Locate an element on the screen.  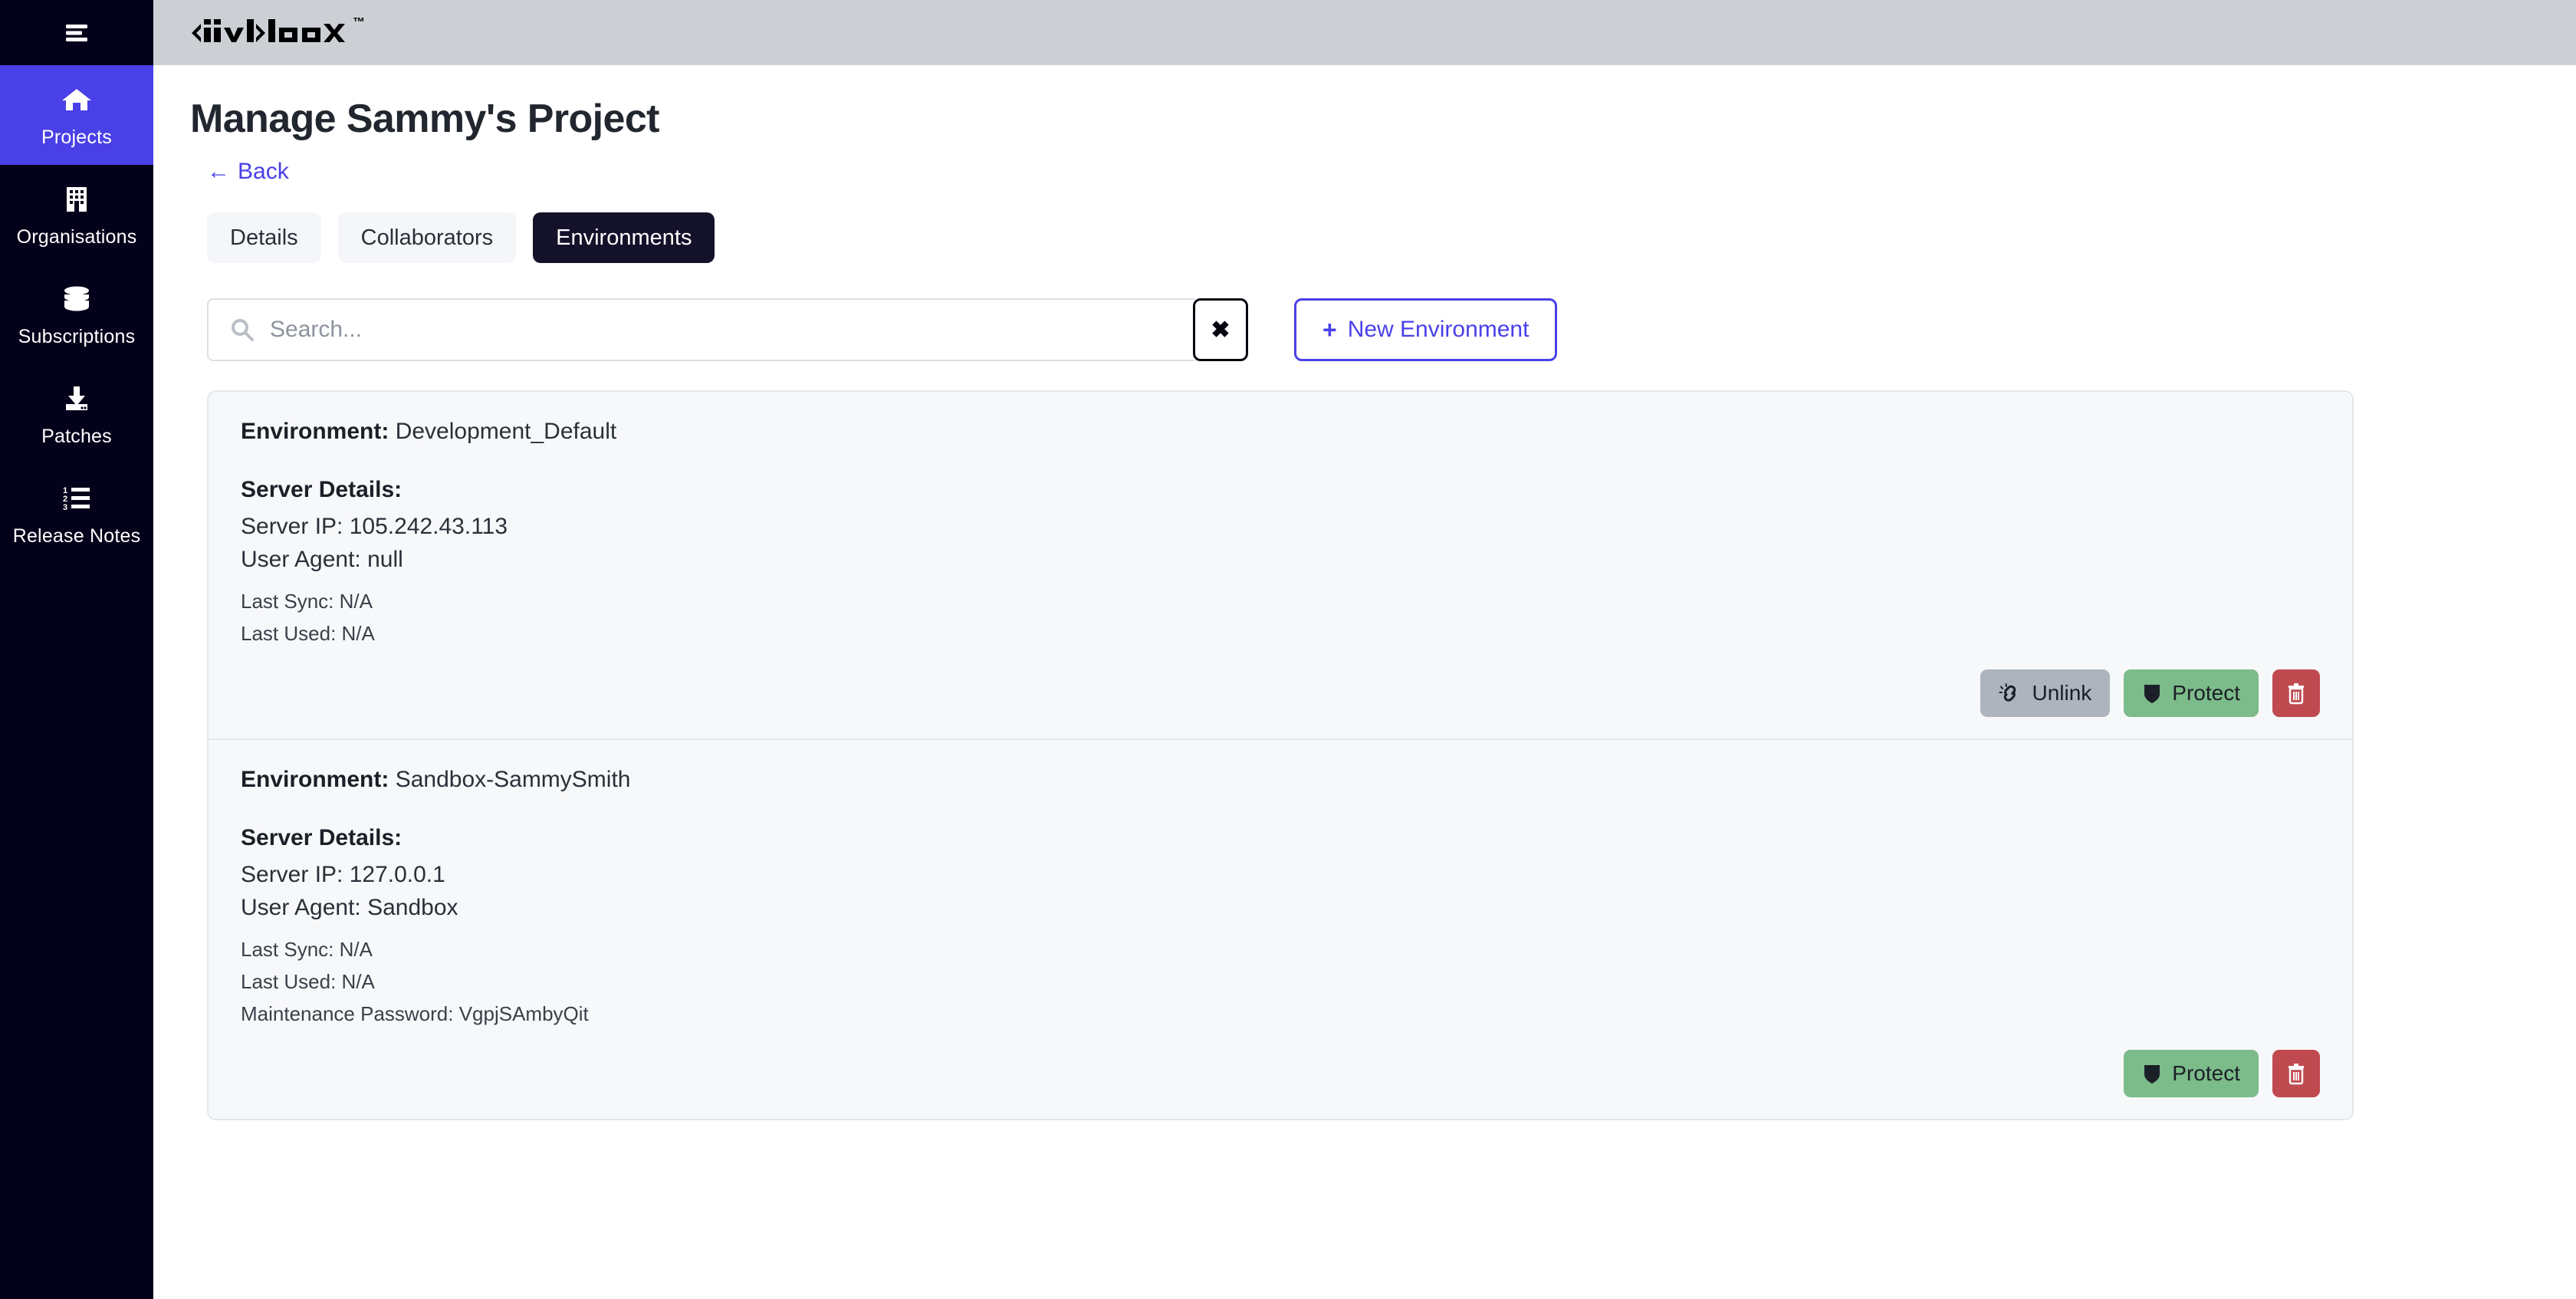
back-link: ← Back is located at coordinates (248, 172).